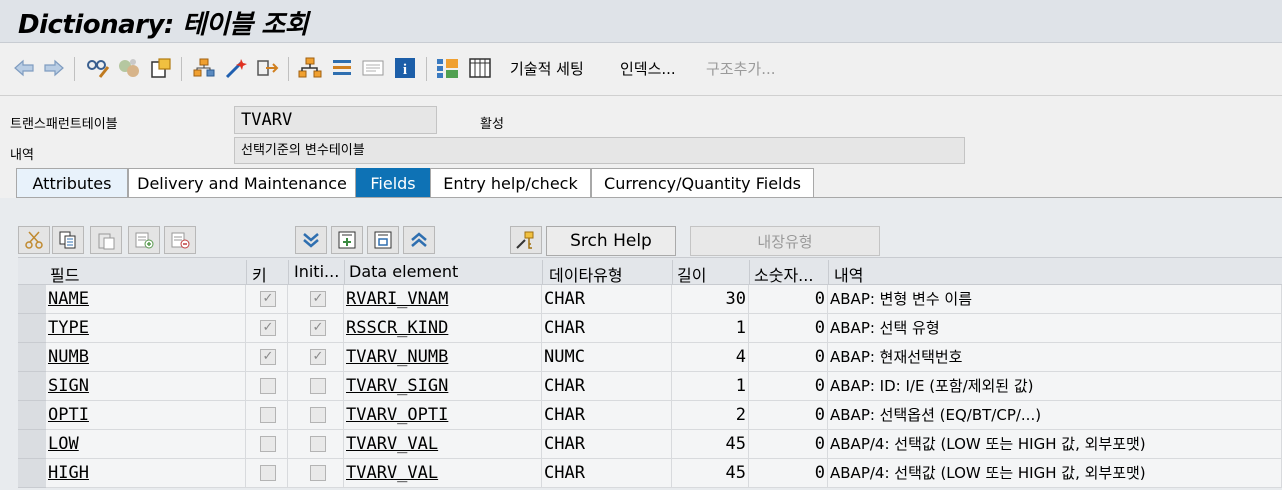 The image size is (1282, 490). I want to click on table-row: TYPE ✓ ✓ RSSCR_KIND CHAR 1 0 ABAP: 선택 유형, so click(650, 328).